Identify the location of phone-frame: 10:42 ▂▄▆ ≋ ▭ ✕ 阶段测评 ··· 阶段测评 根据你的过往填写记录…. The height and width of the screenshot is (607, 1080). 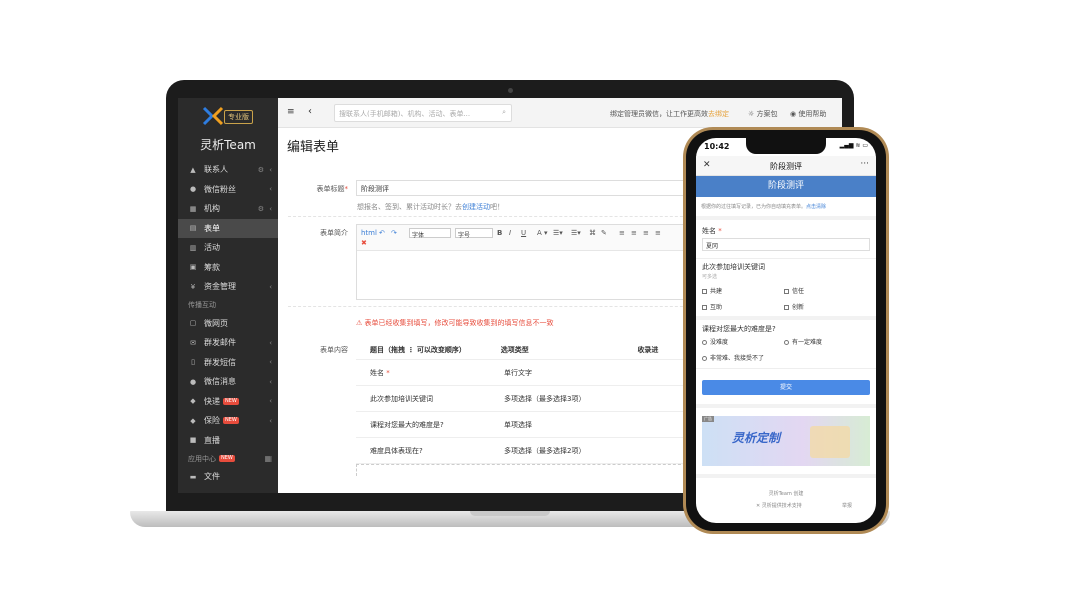
(786, 330).